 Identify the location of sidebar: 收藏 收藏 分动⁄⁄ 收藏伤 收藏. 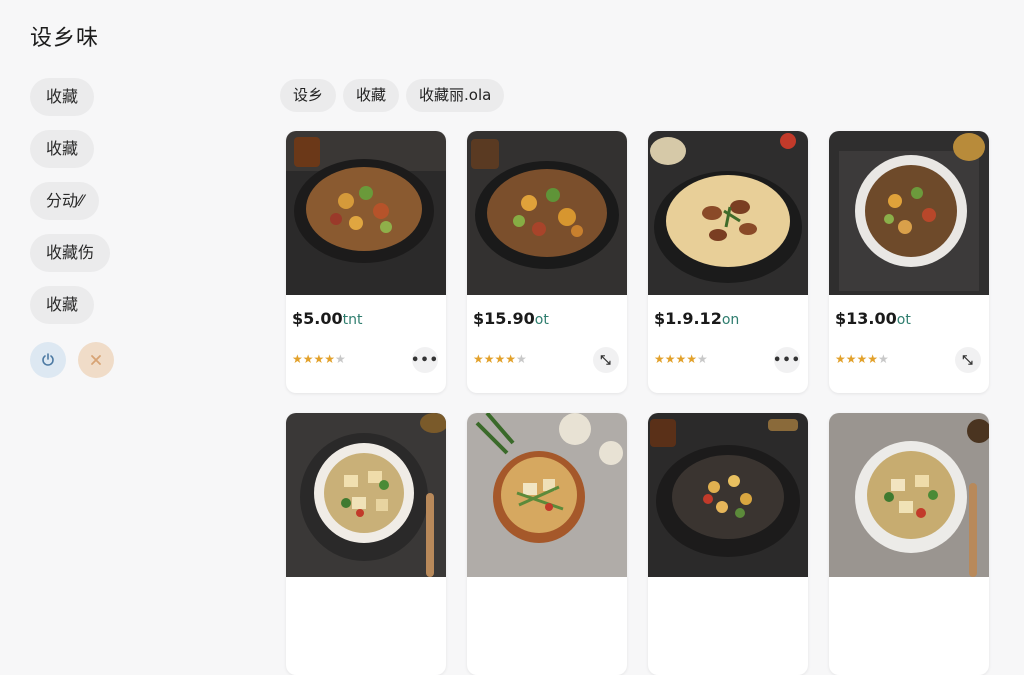
(90, 228).